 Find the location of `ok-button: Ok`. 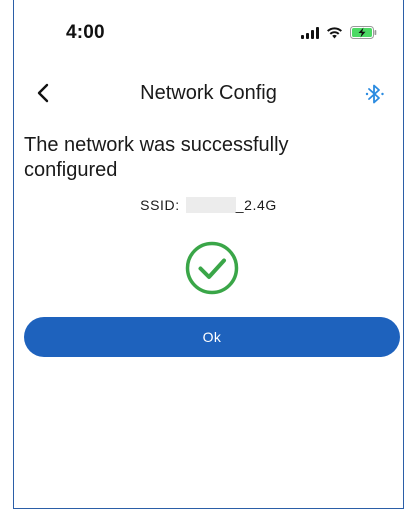

ok-button: Ok is located at coordinates (212, 337).